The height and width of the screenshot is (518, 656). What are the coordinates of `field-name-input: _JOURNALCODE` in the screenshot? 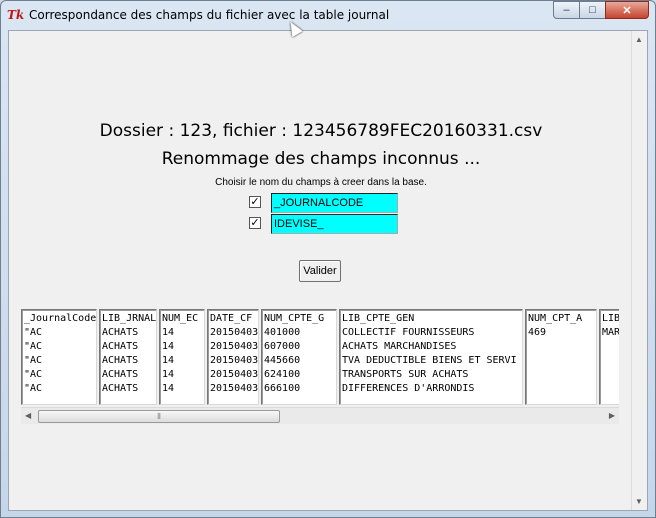 It's located at (334, 203).